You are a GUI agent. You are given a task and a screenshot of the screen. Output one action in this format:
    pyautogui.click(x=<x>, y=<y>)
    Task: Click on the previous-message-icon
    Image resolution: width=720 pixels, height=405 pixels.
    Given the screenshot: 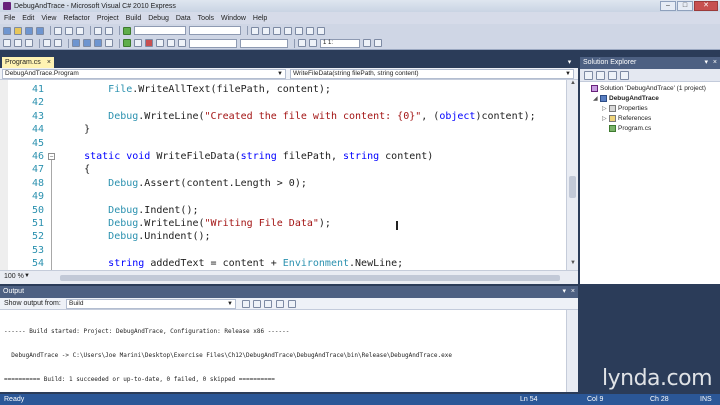 What is the action you would take?
    pyautogui.click(x=257, y=304)
    